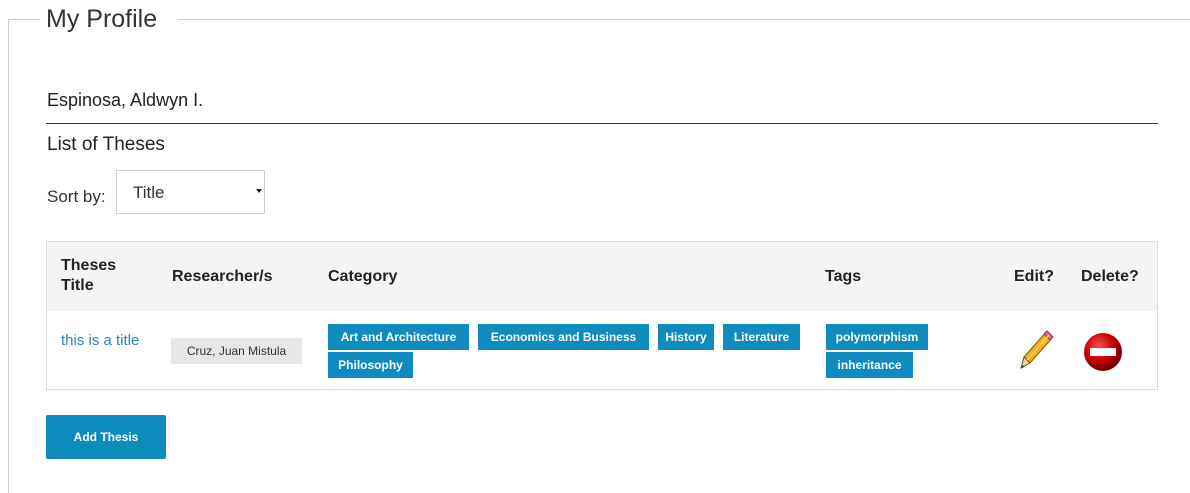 This screenshot has width=1190, height=493. What do you see at coordinates (236, 351) in the screenshot?
I see `researcher-badge: Cruz, Juan Mistula` at bounding box center [236, 351].